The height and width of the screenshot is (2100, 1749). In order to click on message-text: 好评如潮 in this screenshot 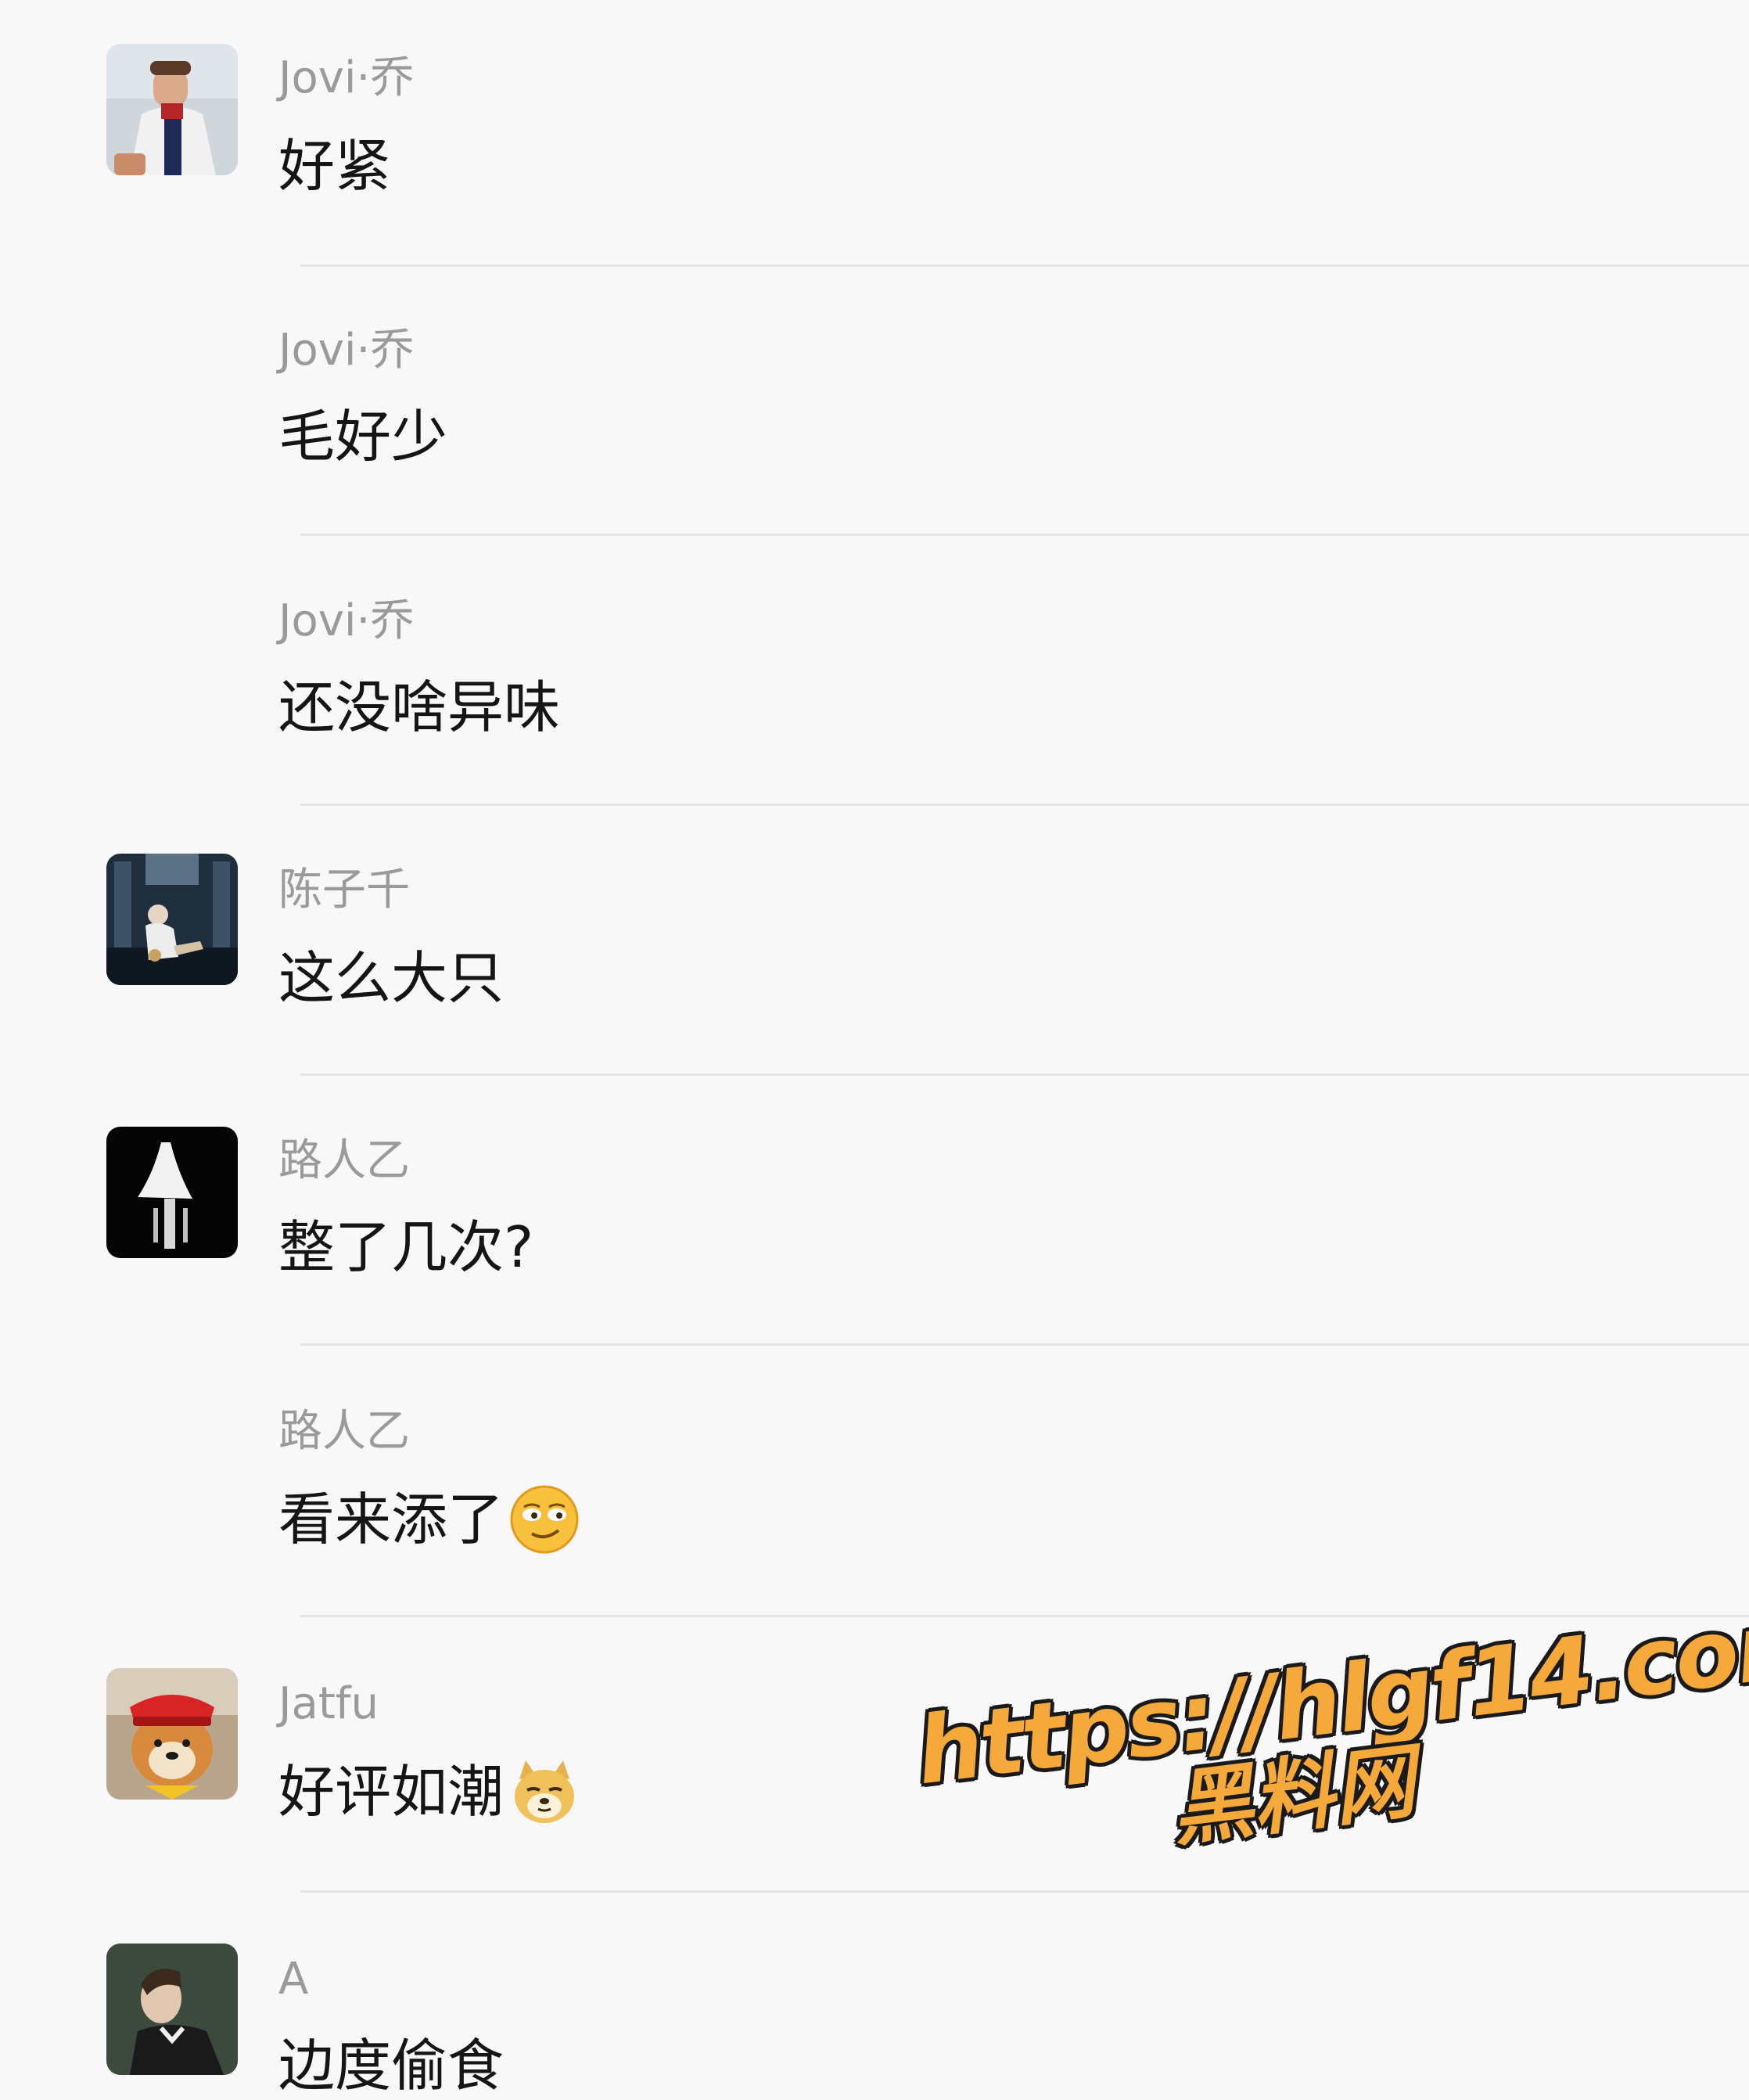, I will do `click(429, 1792)`.